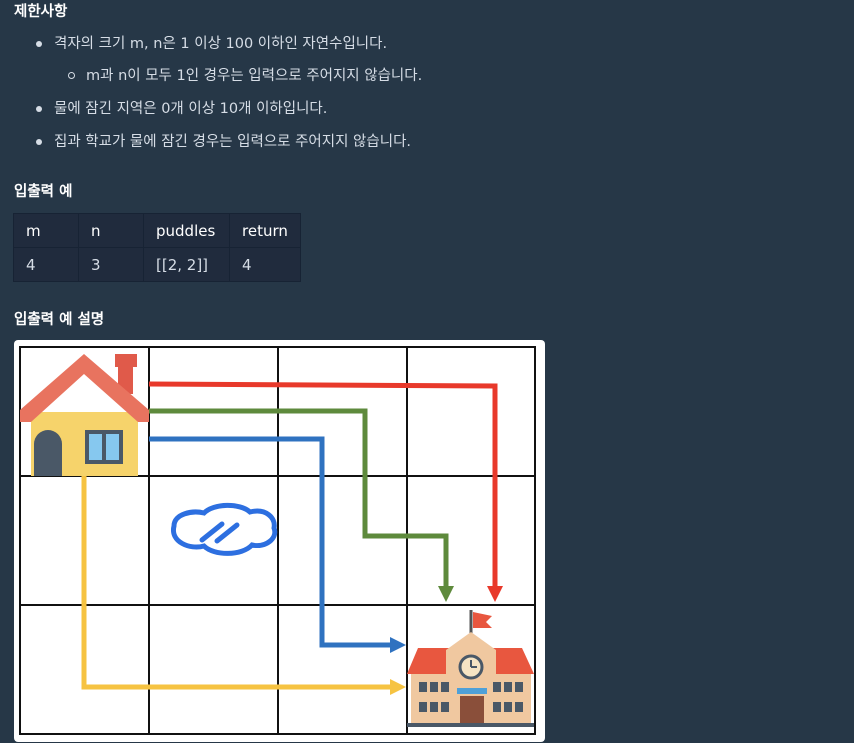 This screenshot has height=743, width=854. Describe the element at coordinates (46, 230) in the screenshot. I see `column-header: m` at that location.